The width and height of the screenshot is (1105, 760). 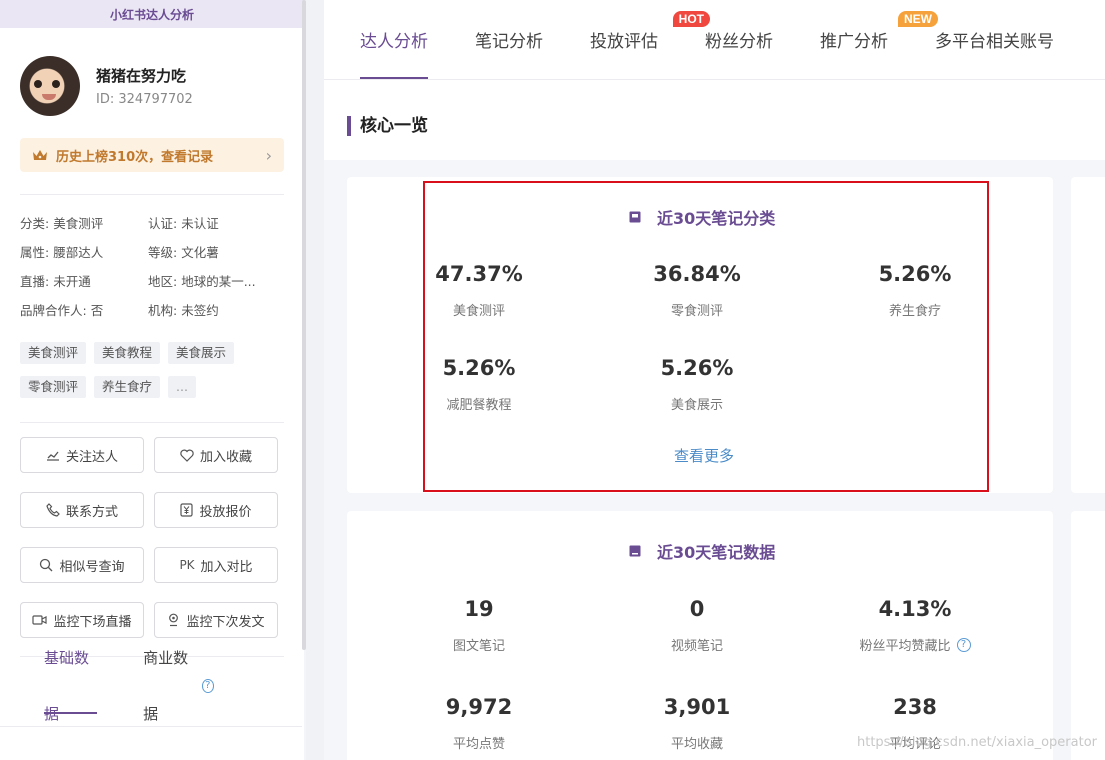 What do you see at coordinates (394, 39) in the screenshot?
I see `nav-creator-analysis: 达人分析` at bounding box center [394, 39].